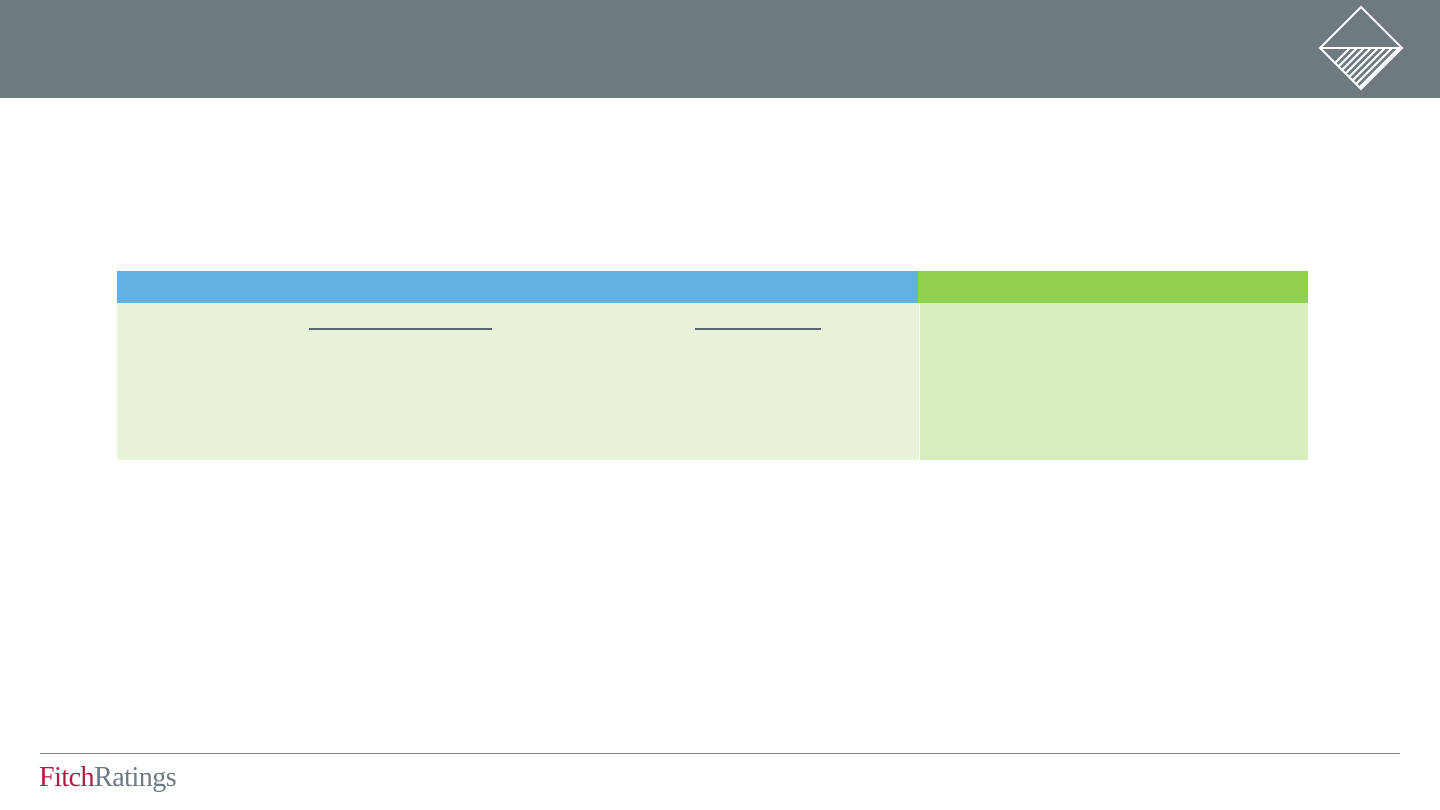  What do you see at coordinates (517, 287) in the screenshot?
I see `table-header-left` at bounding box center [517, 287].